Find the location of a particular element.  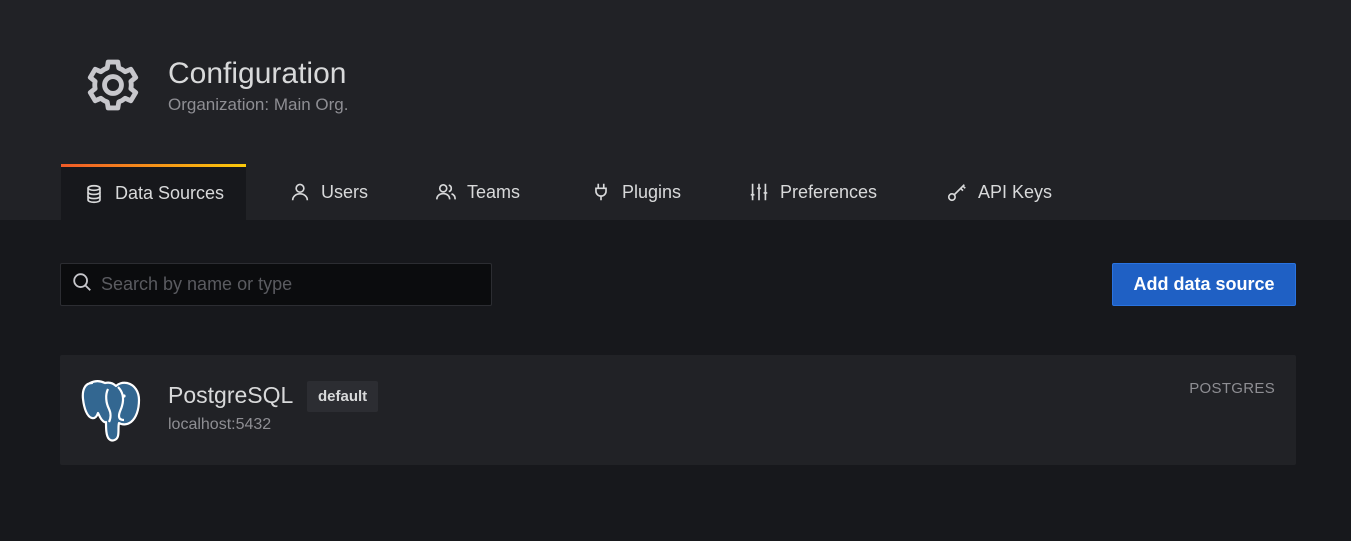

search-box is located at coordinates (276, 284).